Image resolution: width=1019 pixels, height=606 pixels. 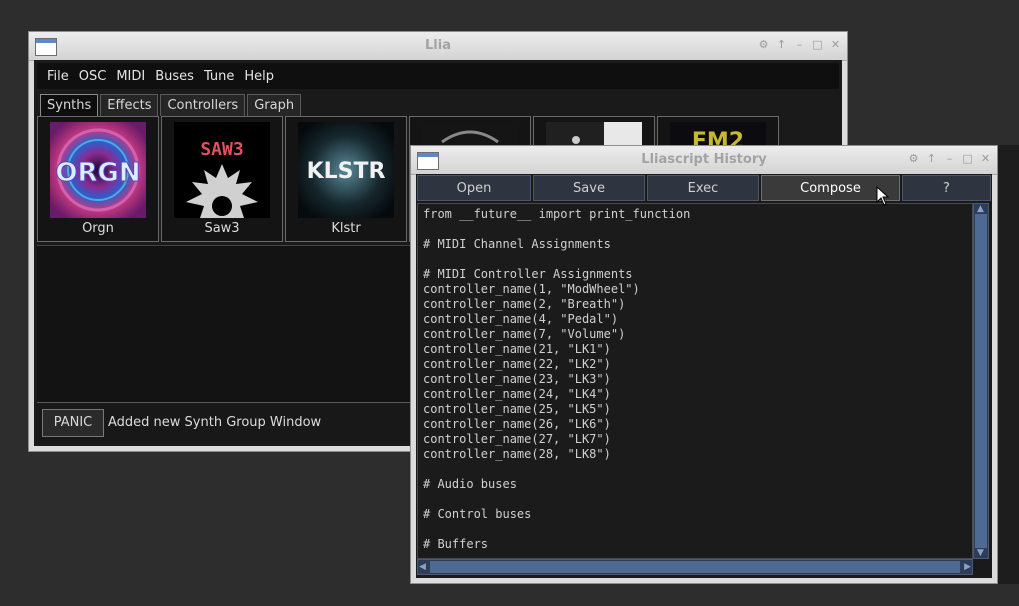 I want to click on tab-controllers: Controllers, so click(x=203, y=105).